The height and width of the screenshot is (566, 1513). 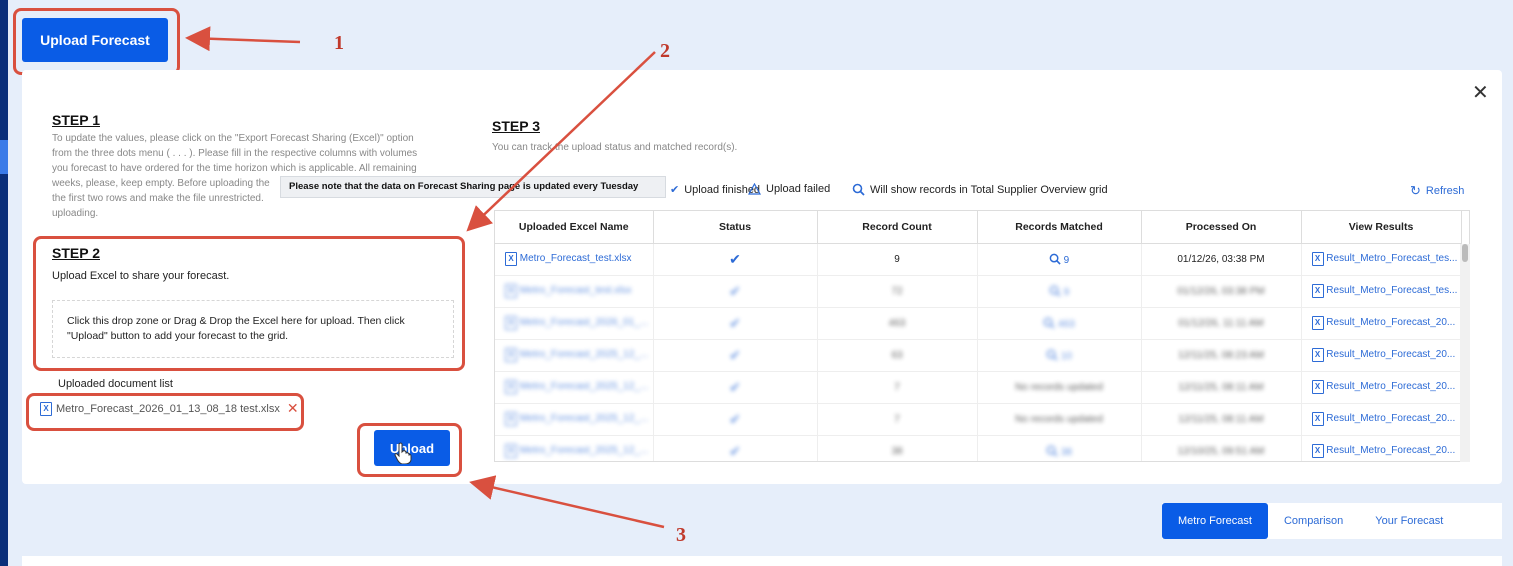 What do you see at coordinates (339, 43) in the screenshot?
I see `annotation-number-1: 1` at bounding box center [339, 43].